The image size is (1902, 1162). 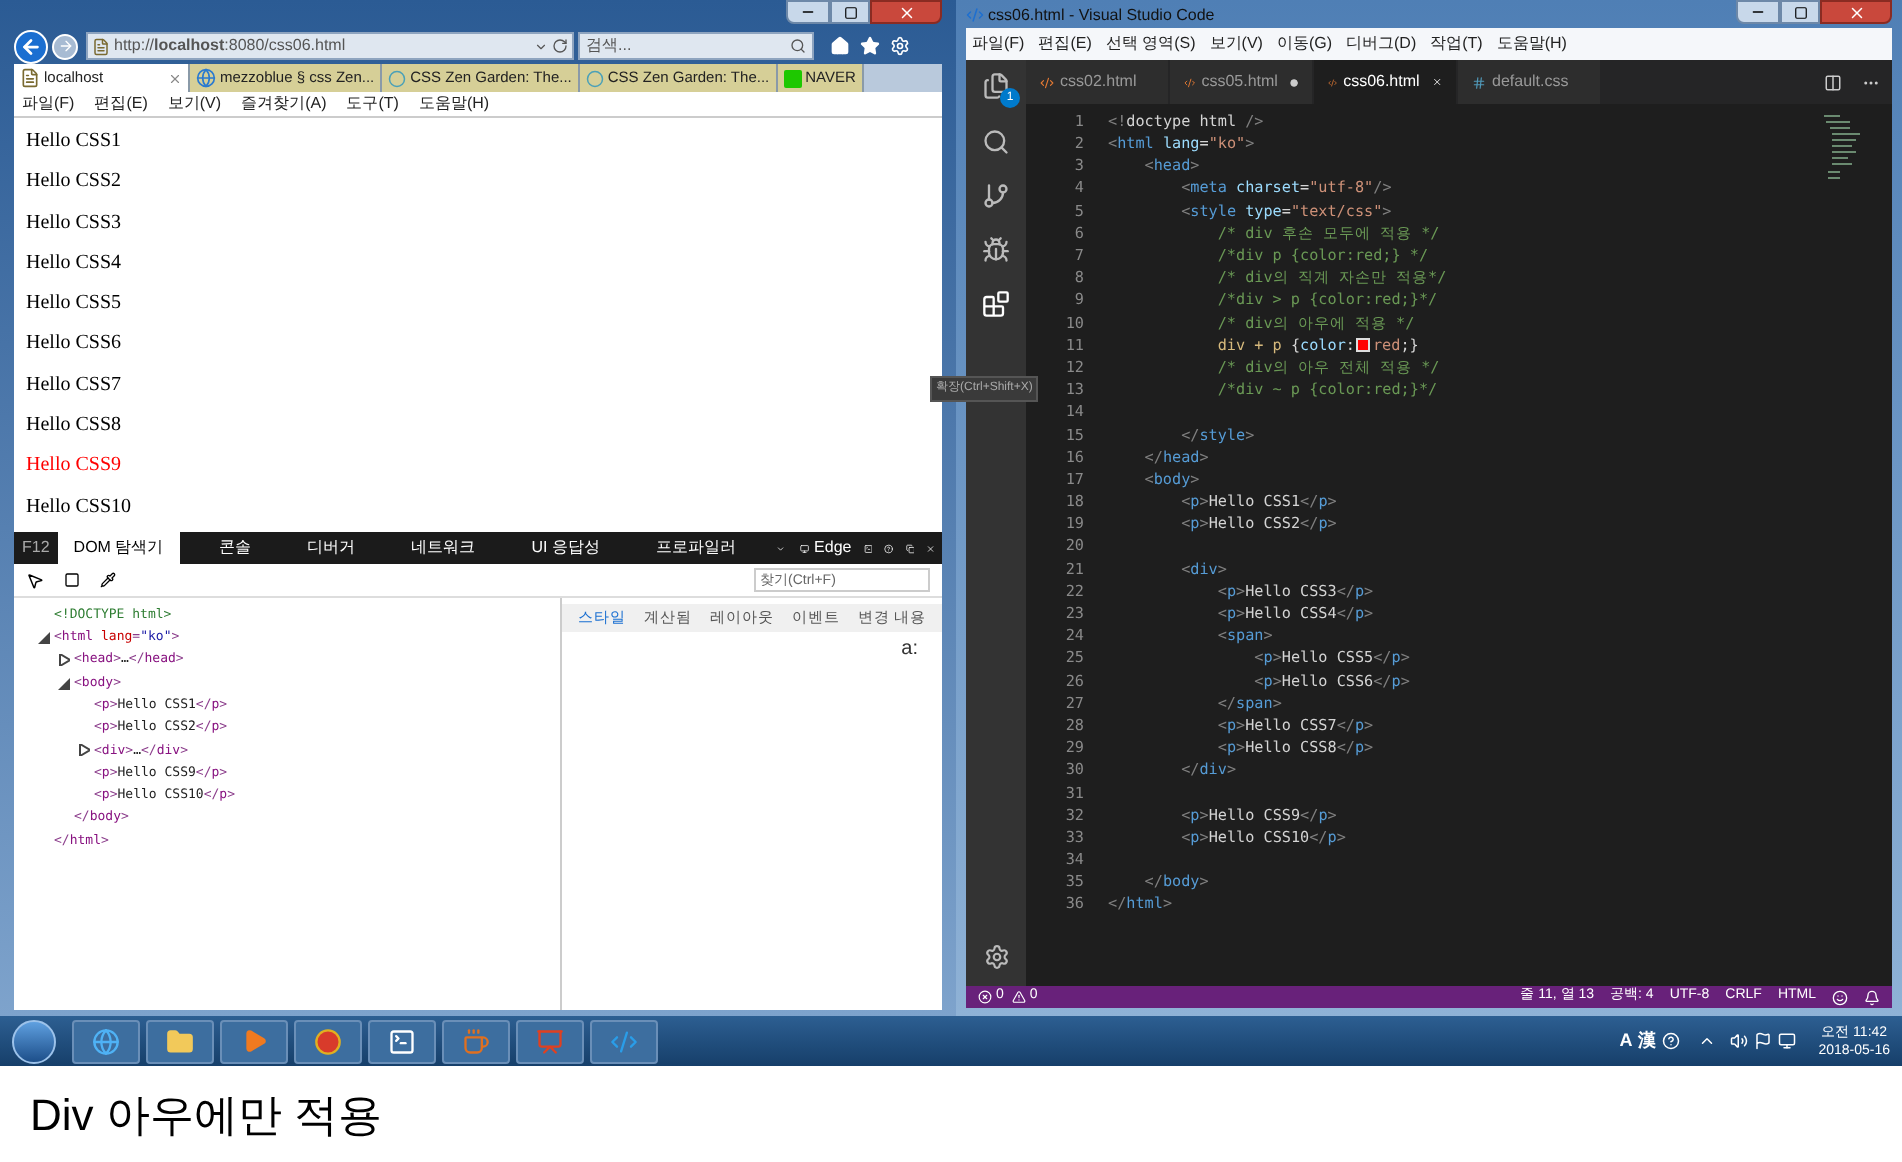 What do you see at coordinates (1363, 344) in the screenshot?
I see `color-swatch-icon` at bounding box center [1363, 344].